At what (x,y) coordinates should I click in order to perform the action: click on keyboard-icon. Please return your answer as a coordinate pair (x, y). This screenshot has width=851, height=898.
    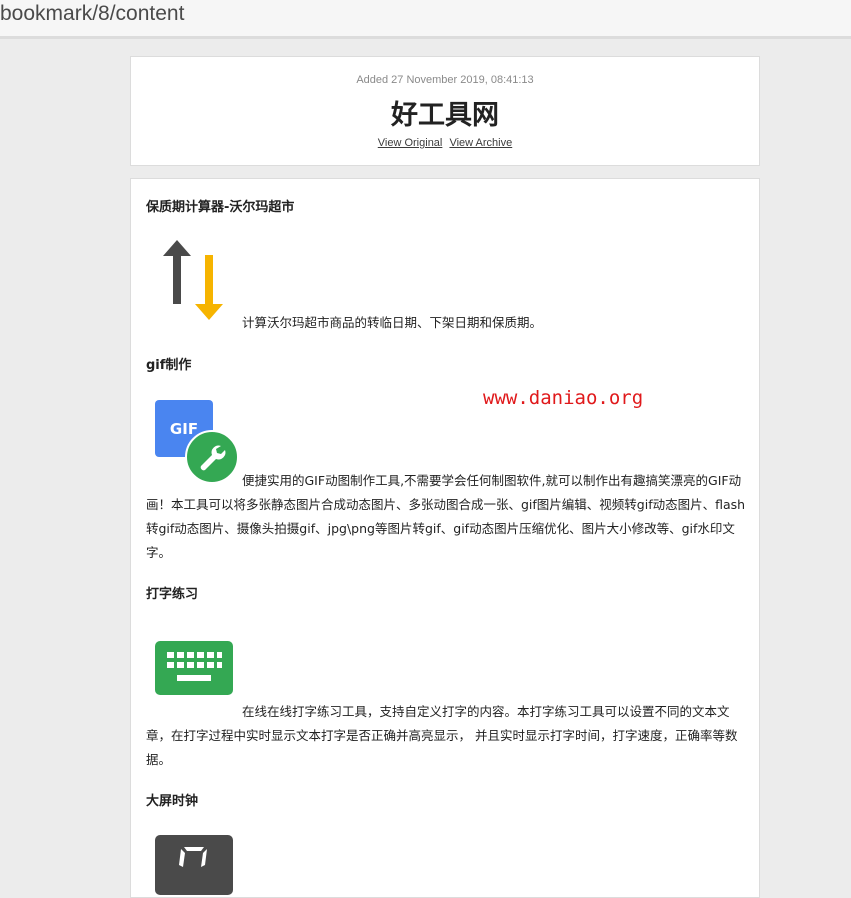
    Looking at the image, I should click on (194, 668).